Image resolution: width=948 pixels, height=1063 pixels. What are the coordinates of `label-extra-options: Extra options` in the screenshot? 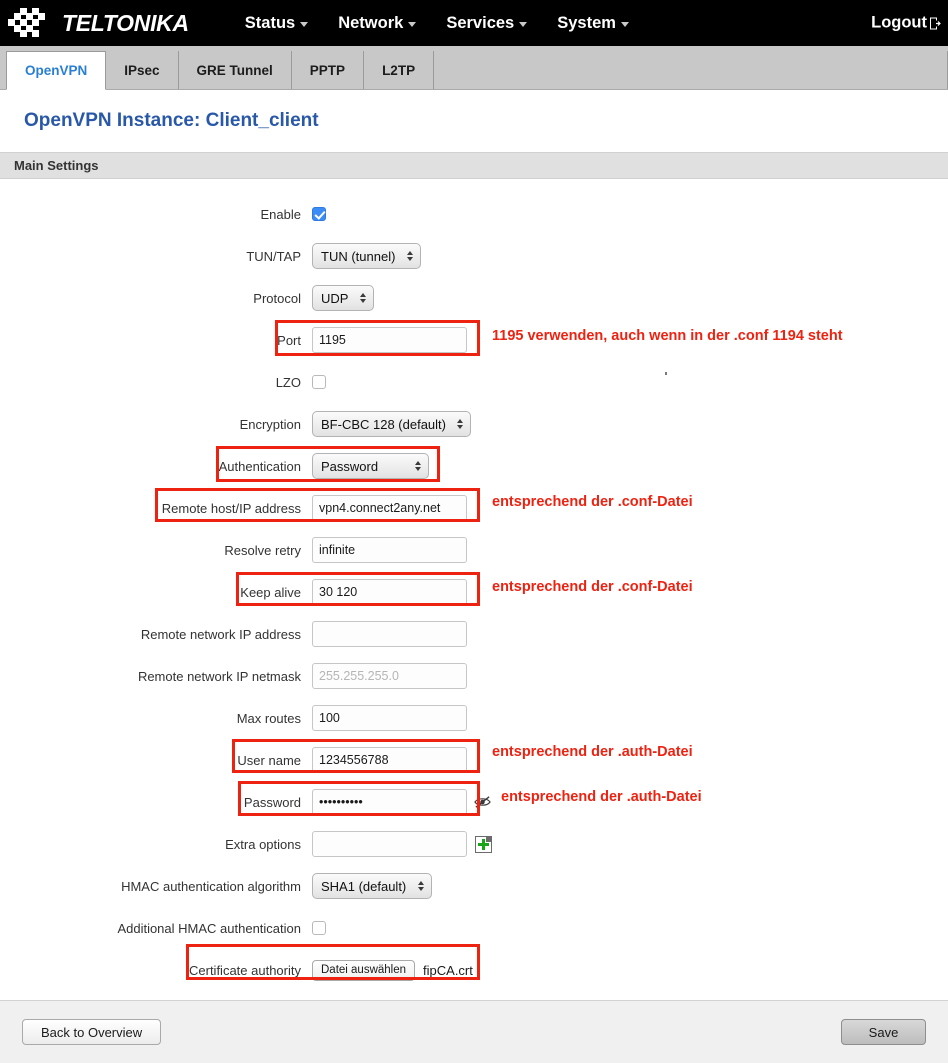 It's located at (263, 844).